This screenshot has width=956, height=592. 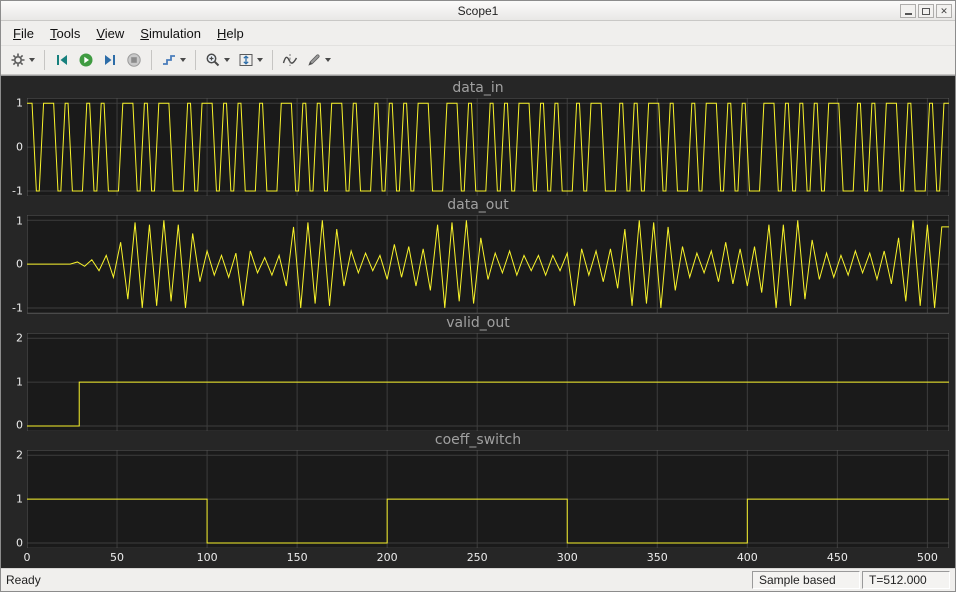 What do you see at coordinates (567, 557) in the screenshot?
I see `x-tick-label: 300` at bounding box center [567, 557].